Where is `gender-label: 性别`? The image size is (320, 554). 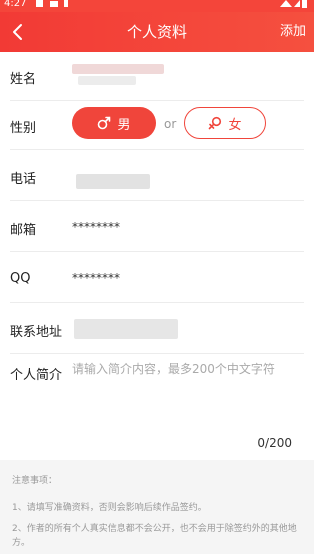 gender-label: 性别 is located at coordinates (23, 128).